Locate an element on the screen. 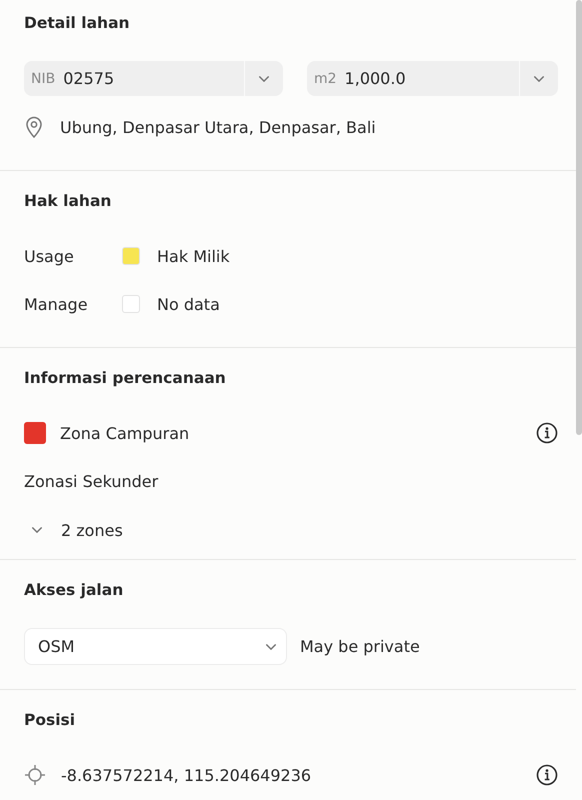  zone-name: Zona Campuran is located at coordinates (125, 433).